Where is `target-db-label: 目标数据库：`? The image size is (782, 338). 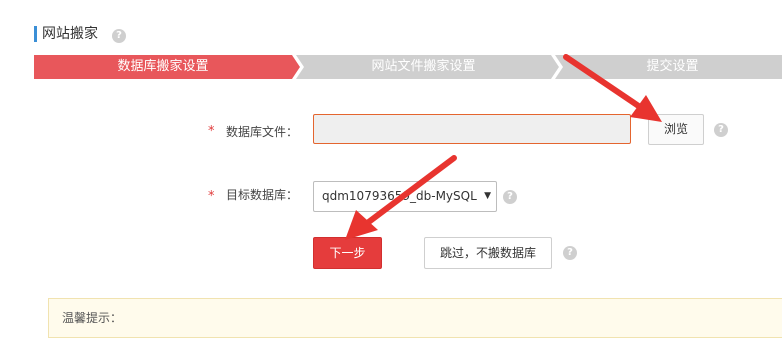 target-db-label: 目标数据库： is located at coordinates (262, 195).